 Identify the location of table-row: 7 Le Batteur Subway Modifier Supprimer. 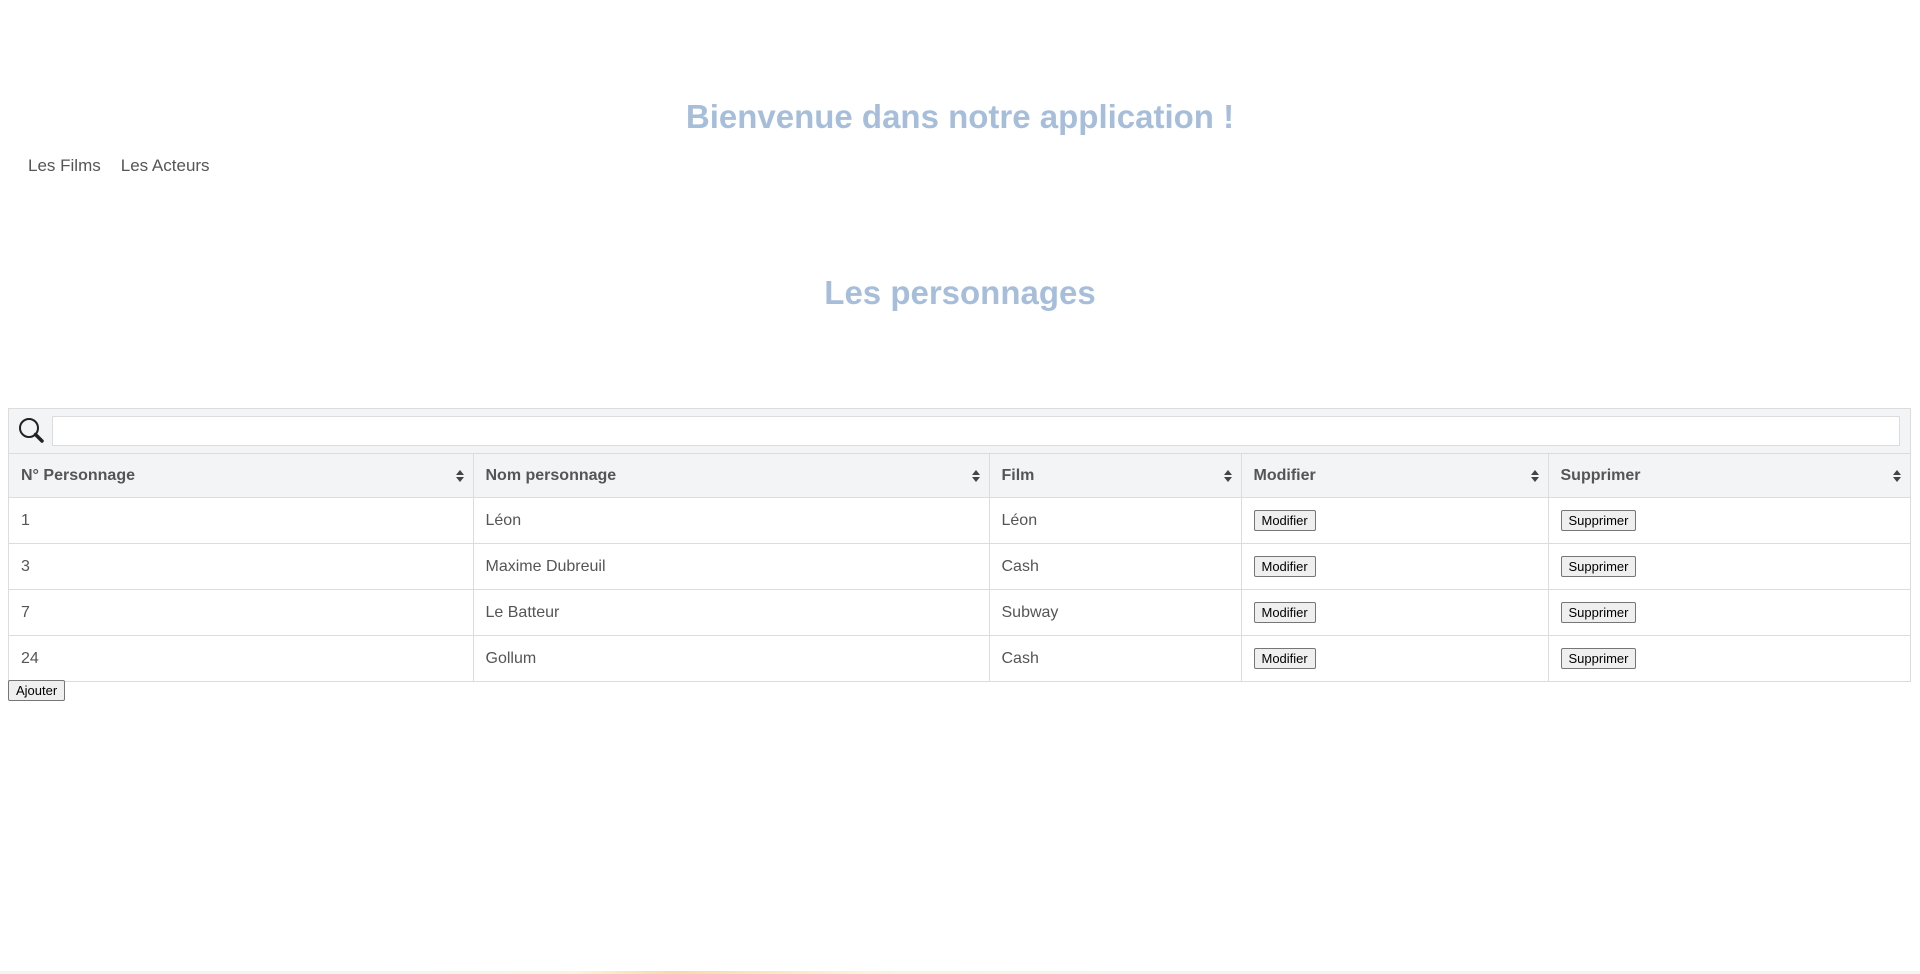
(959, 612).